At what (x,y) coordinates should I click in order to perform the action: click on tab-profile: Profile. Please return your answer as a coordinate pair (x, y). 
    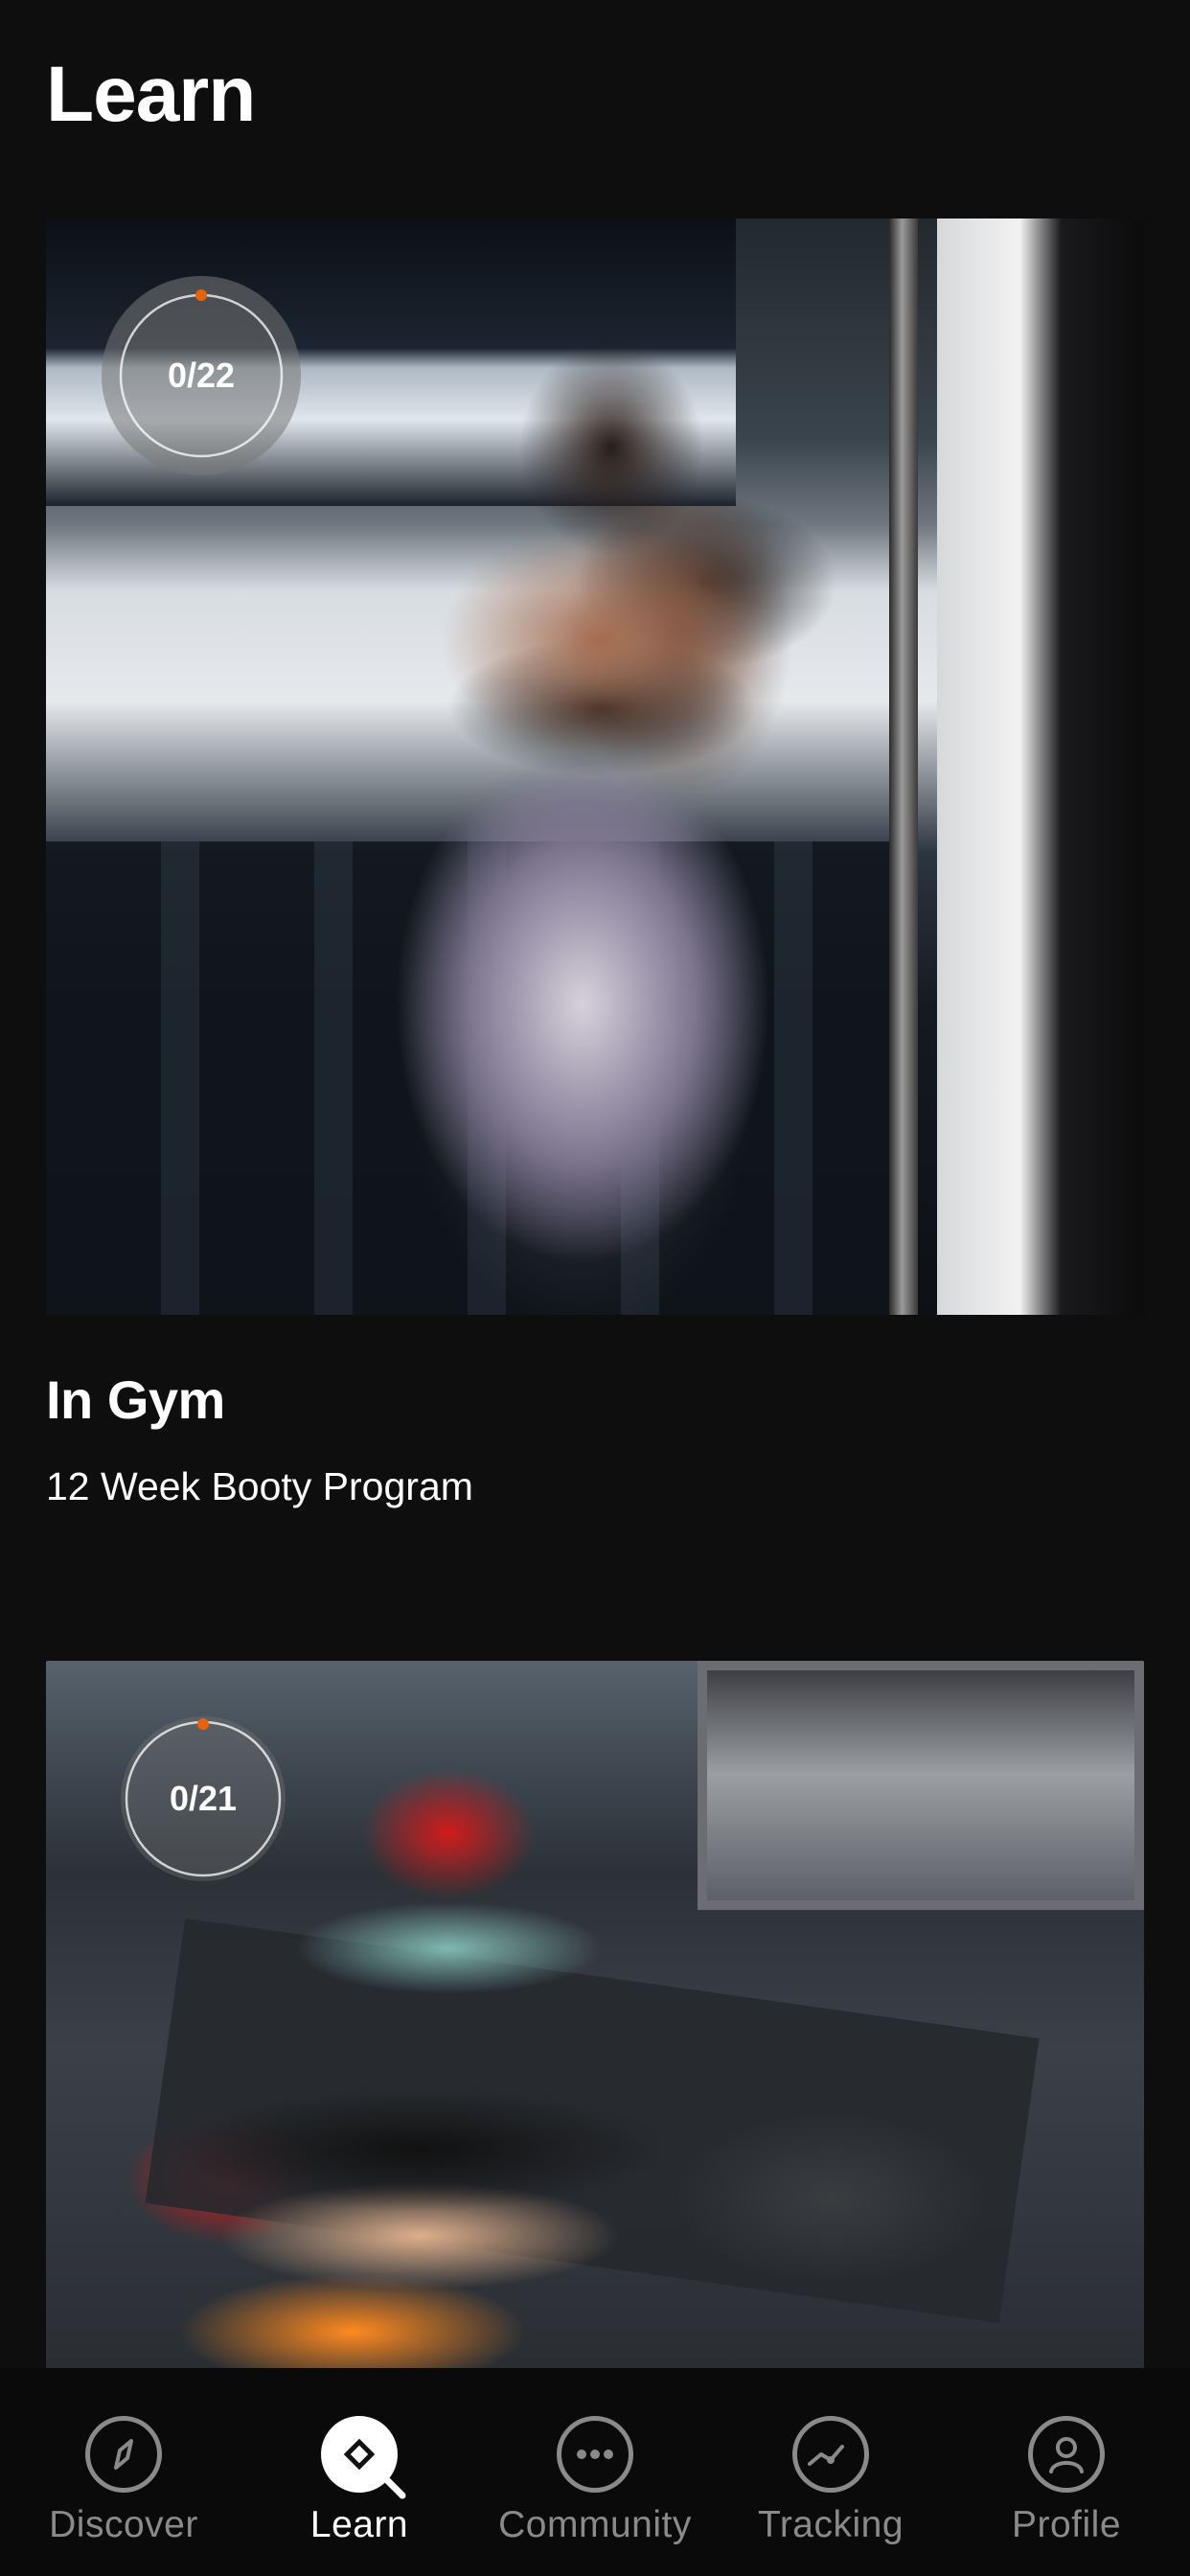
    Looking at the image, I should click on (1067, 2481).